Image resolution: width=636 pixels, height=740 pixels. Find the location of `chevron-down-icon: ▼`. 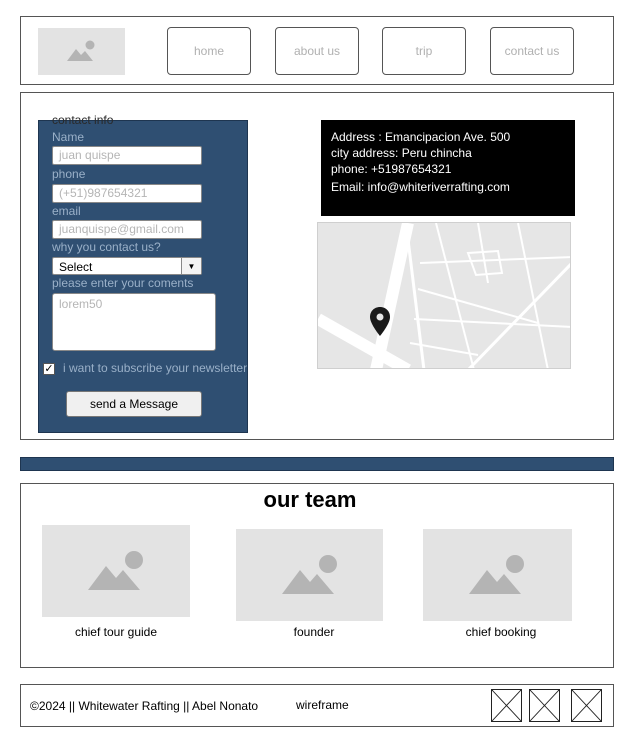

chevron-down-icon: ▼ is located at coordinates (191, 266).